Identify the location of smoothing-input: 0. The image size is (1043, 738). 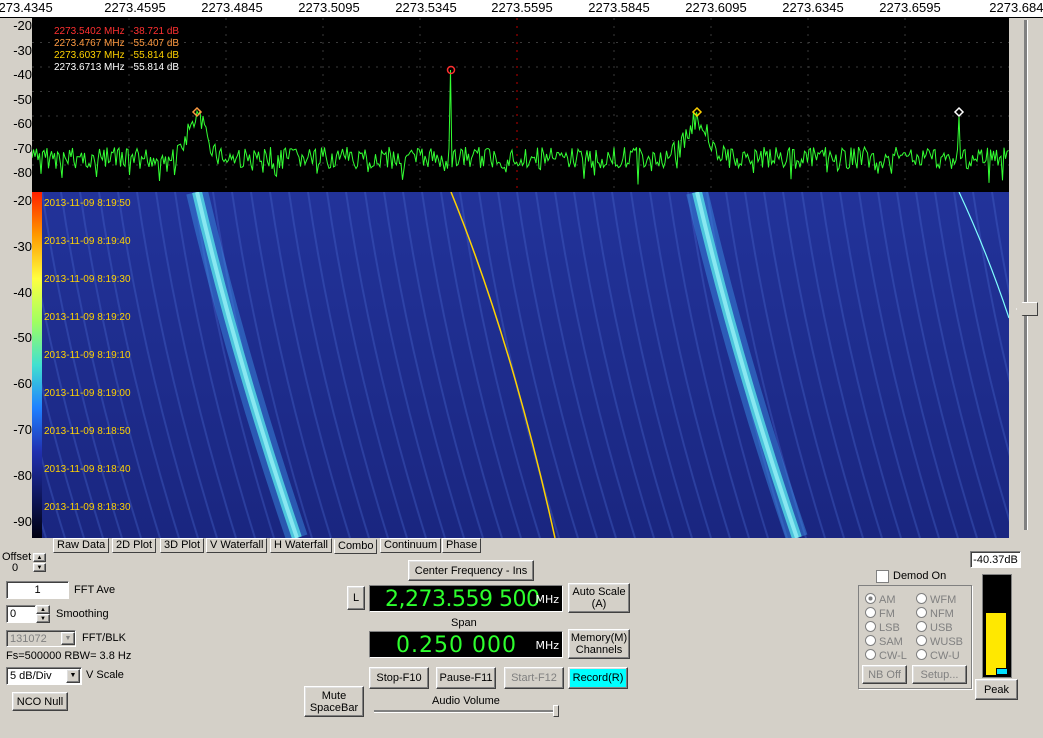
(21, 614).